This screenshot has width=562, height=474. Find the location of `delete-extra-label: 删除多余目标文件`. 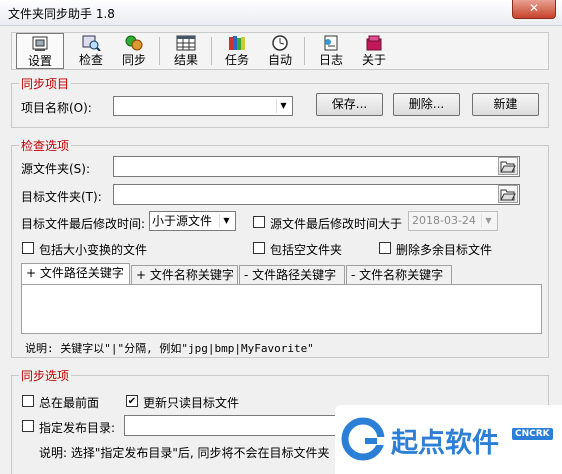

delete-extra-label: 删除多余目标文件 is located at coordinates (444, 250).